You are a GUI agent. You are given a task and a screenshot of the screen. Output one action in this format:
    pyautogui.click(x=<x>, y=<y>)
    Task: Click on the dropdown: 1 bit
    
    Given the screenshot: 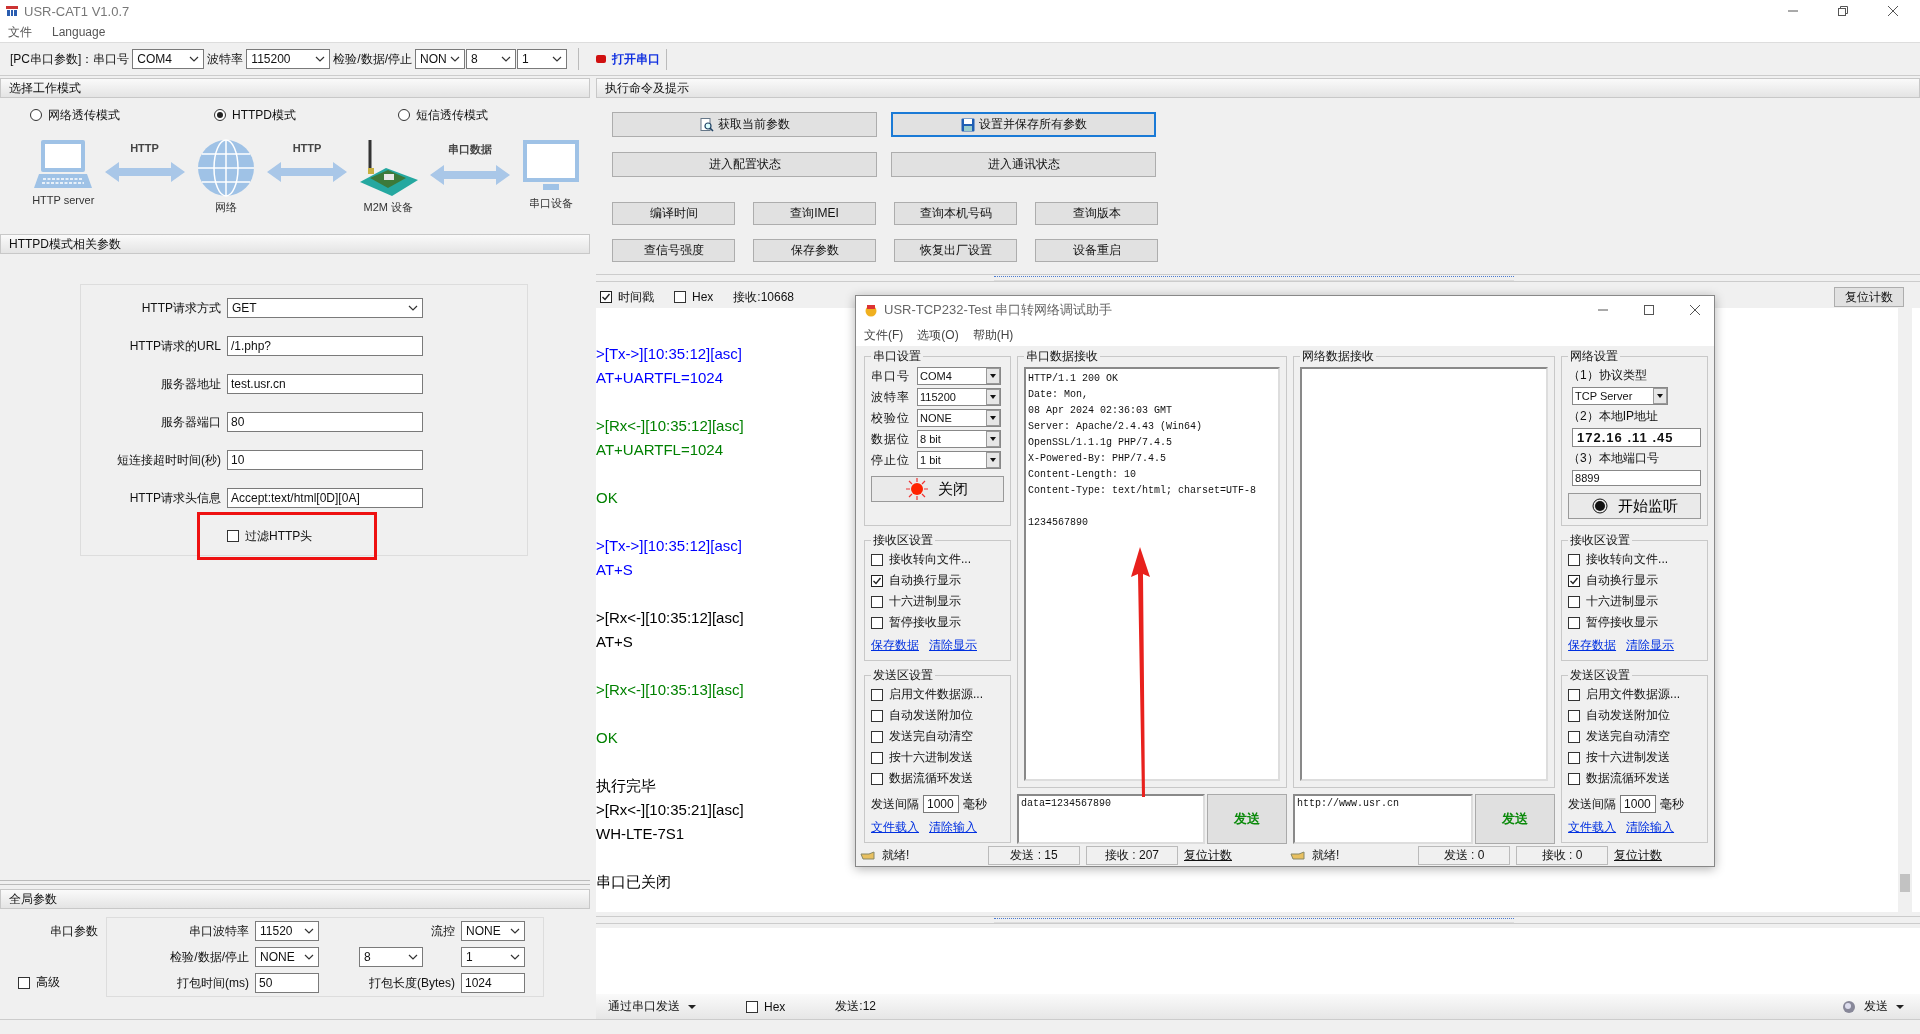 What is the action you would take?
    pyautogui.click(x=959, y=460)
    